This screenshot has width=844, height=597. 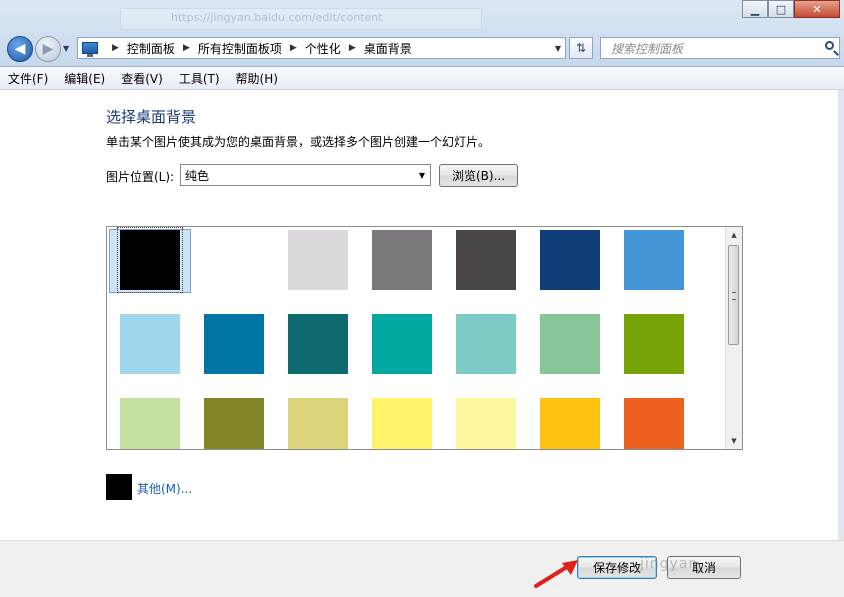 What do you see at coordinates (388, 48) in the screenshot?
I see `breadcrumb-item-desktop-background: 桌面背景` at bounding box center [388, 48].